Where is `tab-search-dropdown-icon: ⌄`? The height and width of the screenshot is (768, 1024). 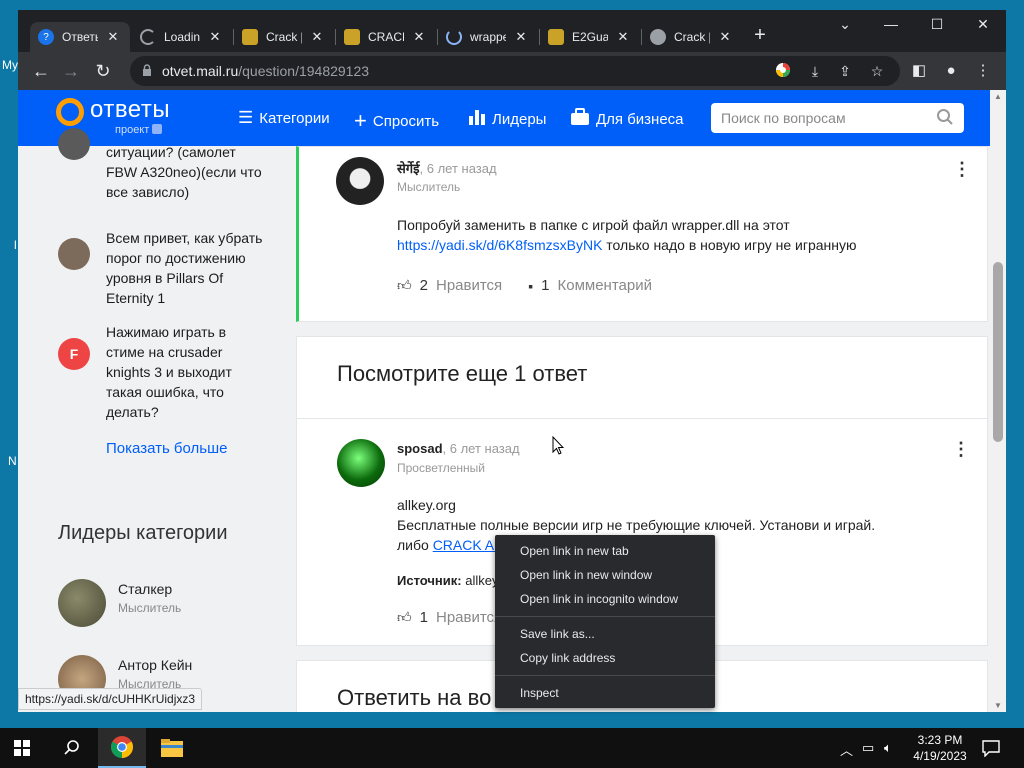
tab-search-dropdown-icon: ⌄ is located at coordinates (845, 24).